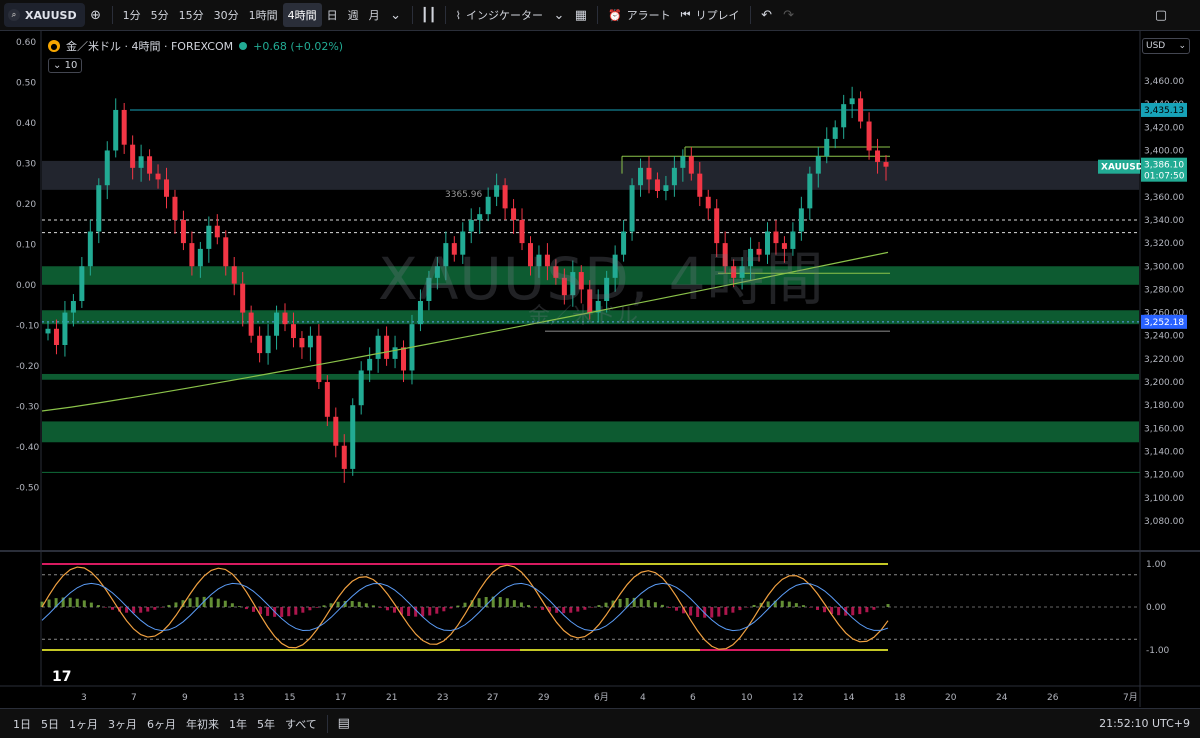  Describe the element at coordinates (332, 15) in the screenshot. I see `interval-button: 日` at that location.